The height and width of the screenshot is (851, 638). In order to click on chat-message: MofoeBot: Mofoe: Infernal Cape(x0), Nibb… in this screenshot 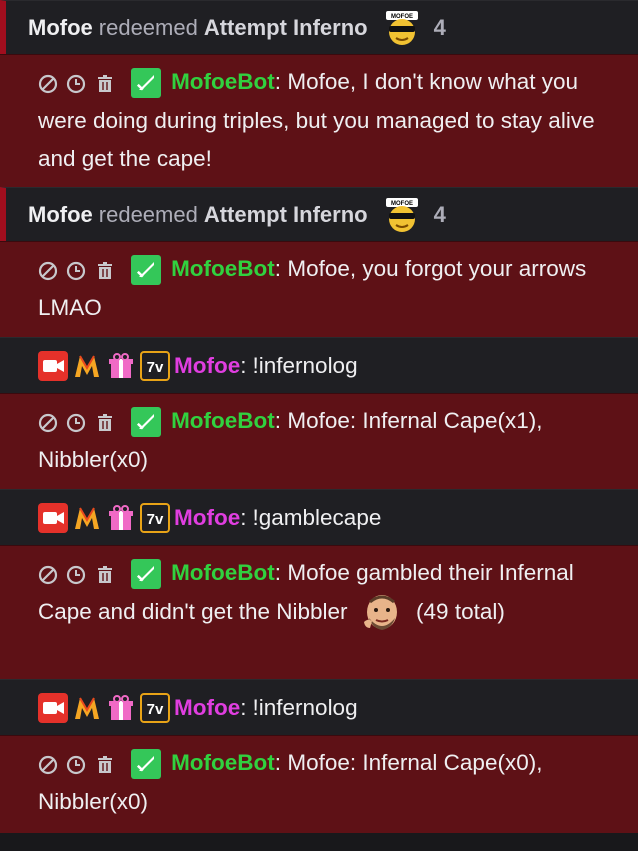, I will do `click(319, 784)`.